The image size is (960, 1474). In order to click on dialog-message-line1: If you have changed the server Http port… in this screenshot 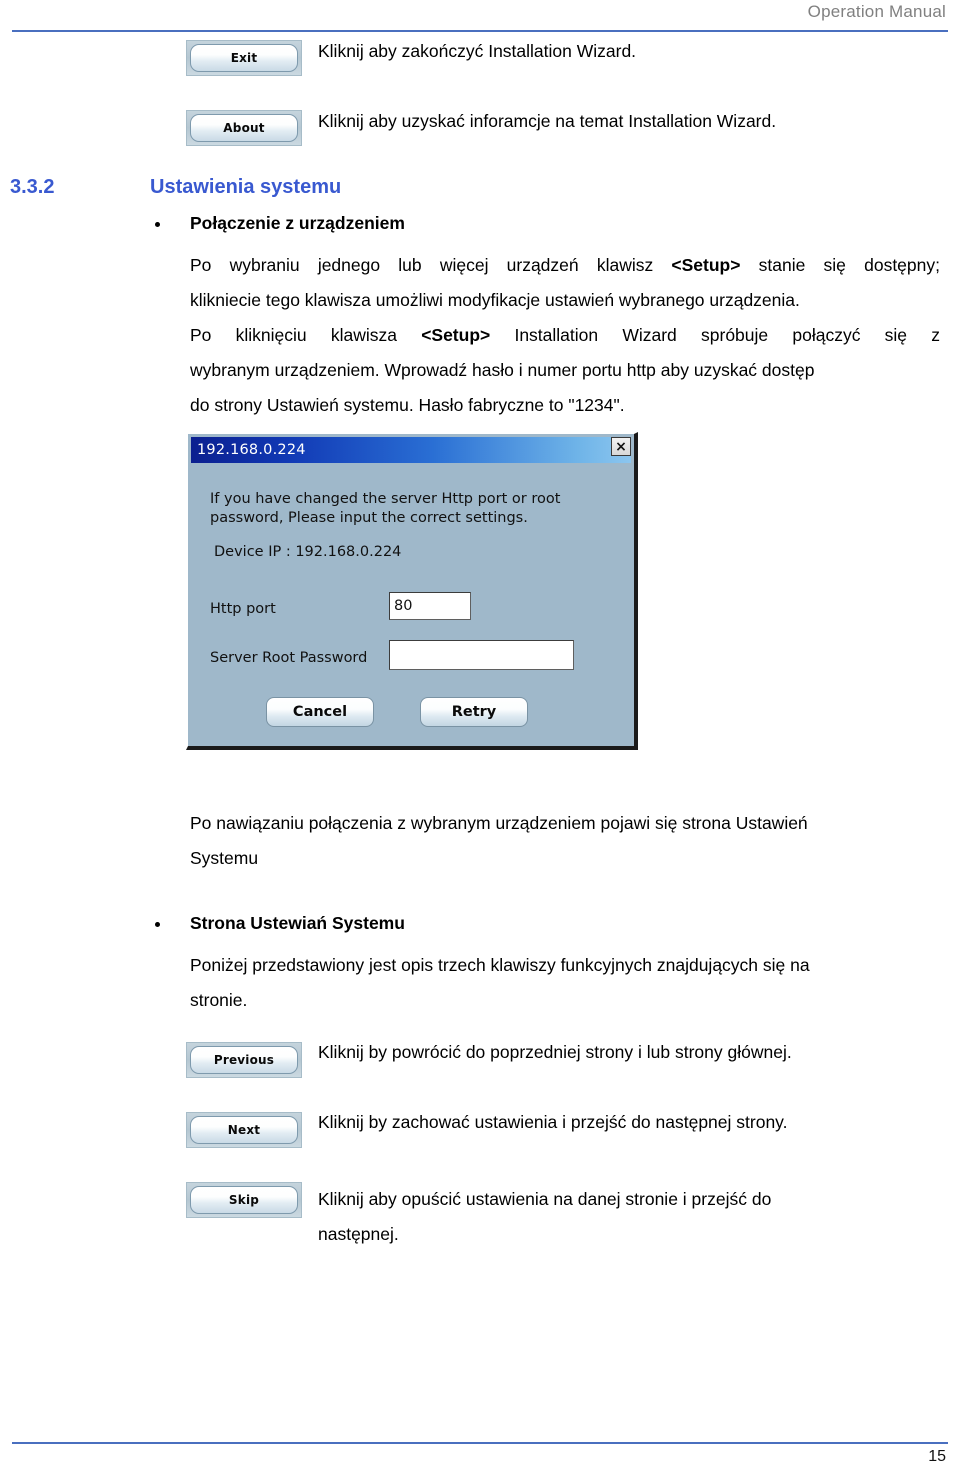, I will do `click(385, 499)`.